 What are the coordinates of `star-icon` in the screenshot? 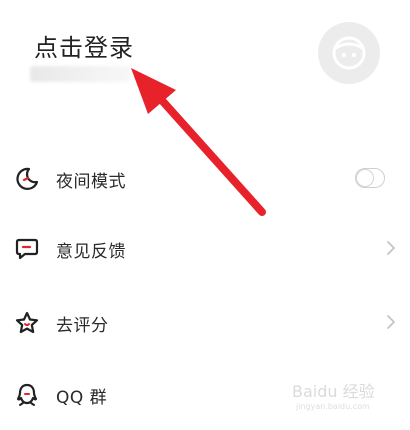 It's located at (27, 322).